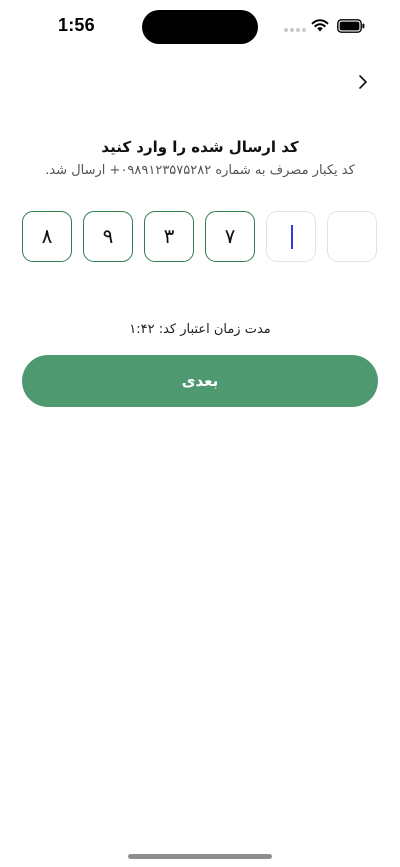  What do you see at coordinates (169, 236) in the screenshot?
I see `otp-digit-box: ۳` at bounding box center [169, 236].